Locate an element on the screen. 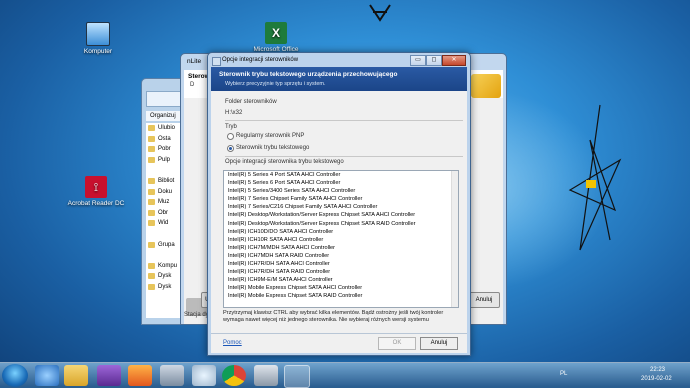  help-link: Pomoc is located at coordinates (232, 343).